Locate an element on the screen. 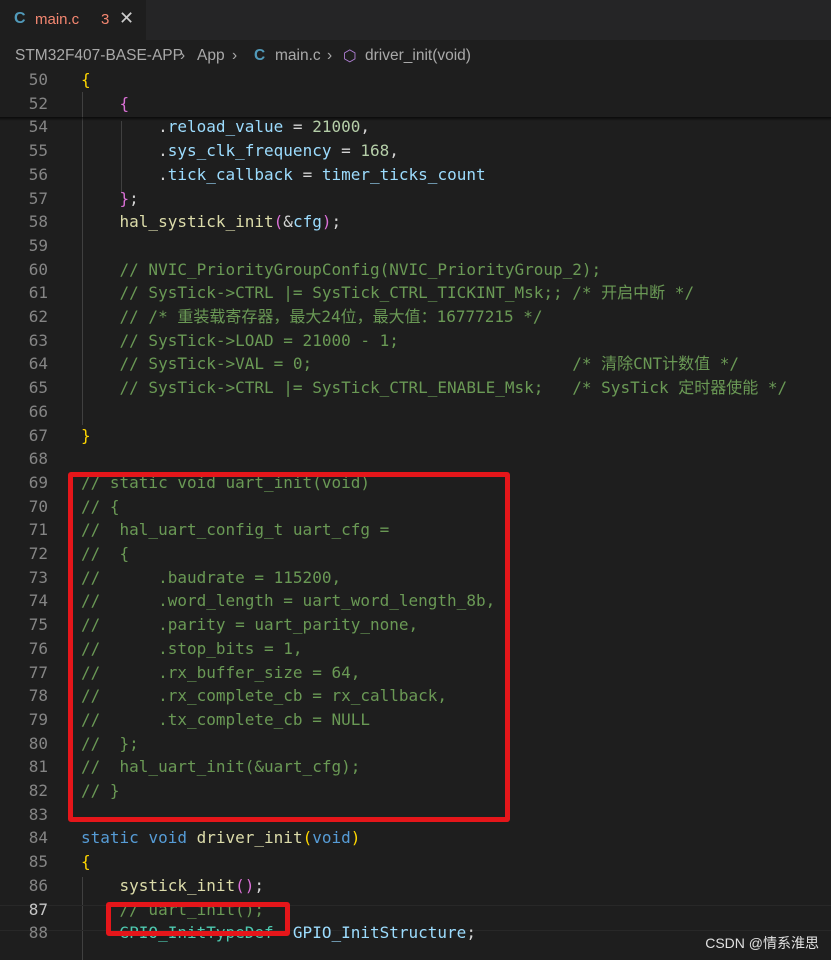 The width and height of the screenshot is (831, 960). tab-main-c: C main.c 3 ✕ is located at coordinates (73, 20).